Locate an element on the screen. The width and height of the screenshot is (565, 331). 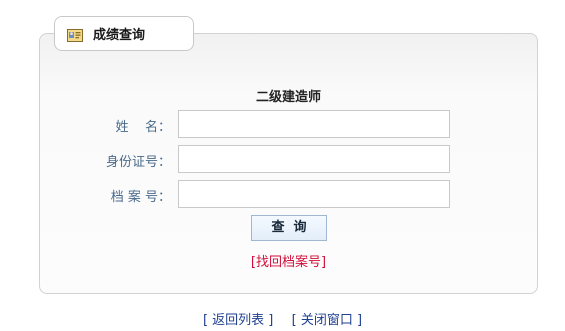
name-row: 姓 名： is located at coordinates (282, 124).